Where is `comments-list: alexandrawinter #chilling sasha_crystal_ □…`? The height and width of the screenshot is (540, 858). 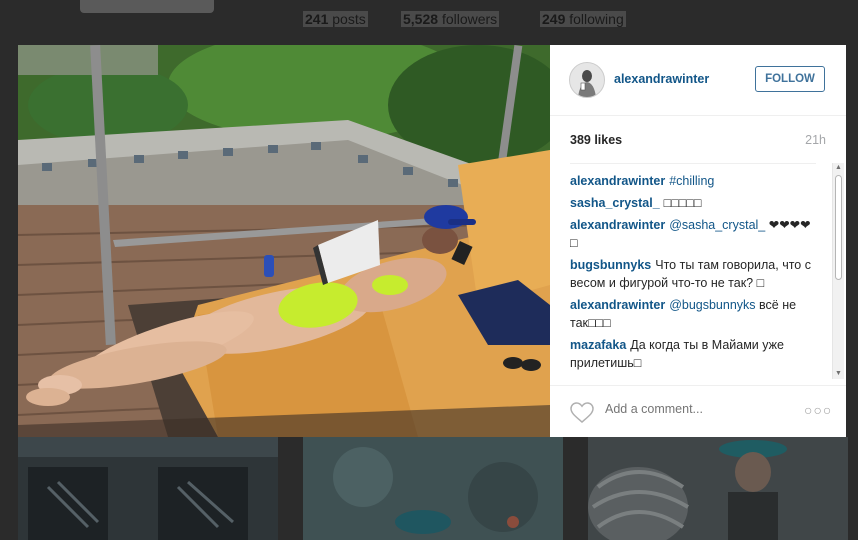 comments-list: alexandrawinter #chilling sasha_crystal_ □… is located at coordinates (693, 271).